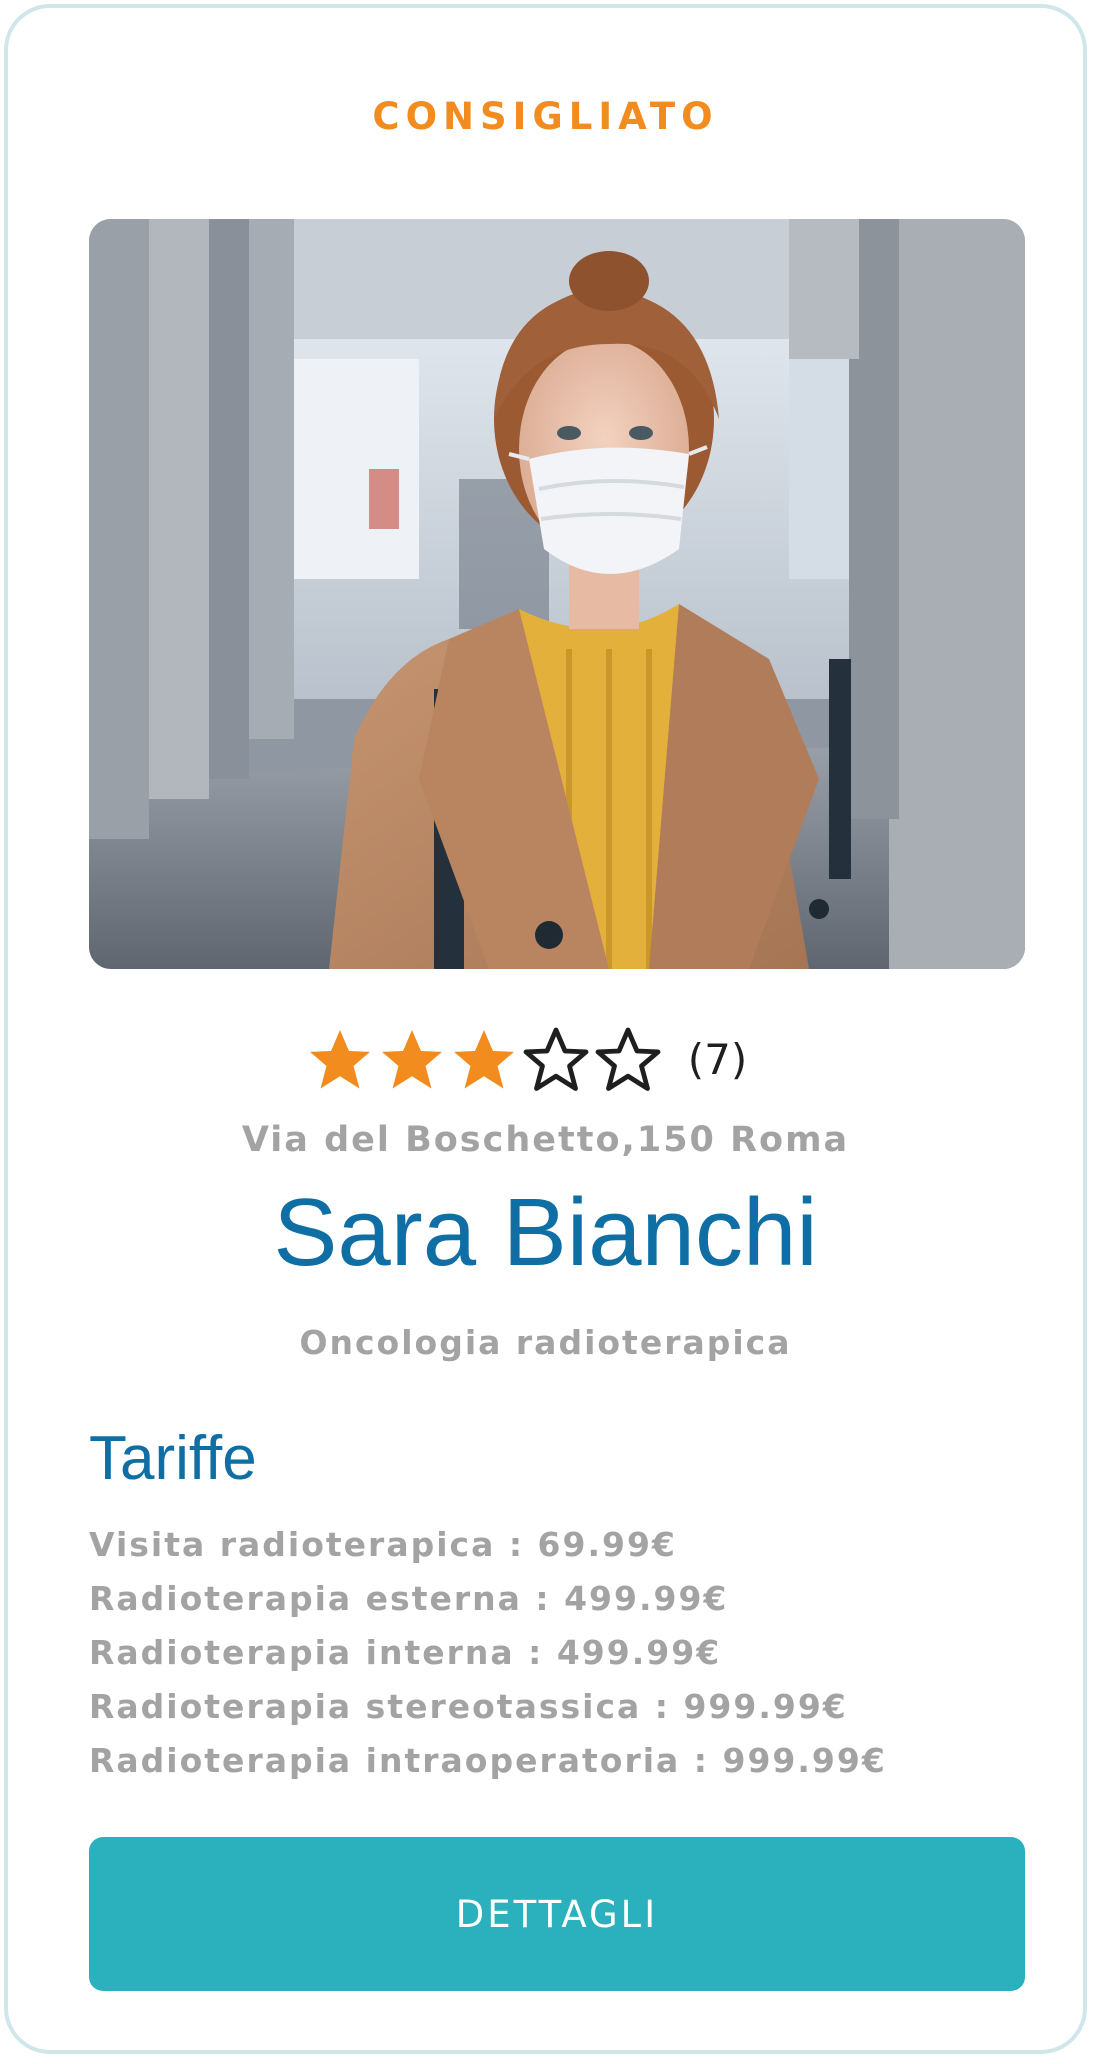  What do you see at coordinates (717, 1059) in the screenshot?
I see `review-count: (7)` at bounding box center [717, 1059].